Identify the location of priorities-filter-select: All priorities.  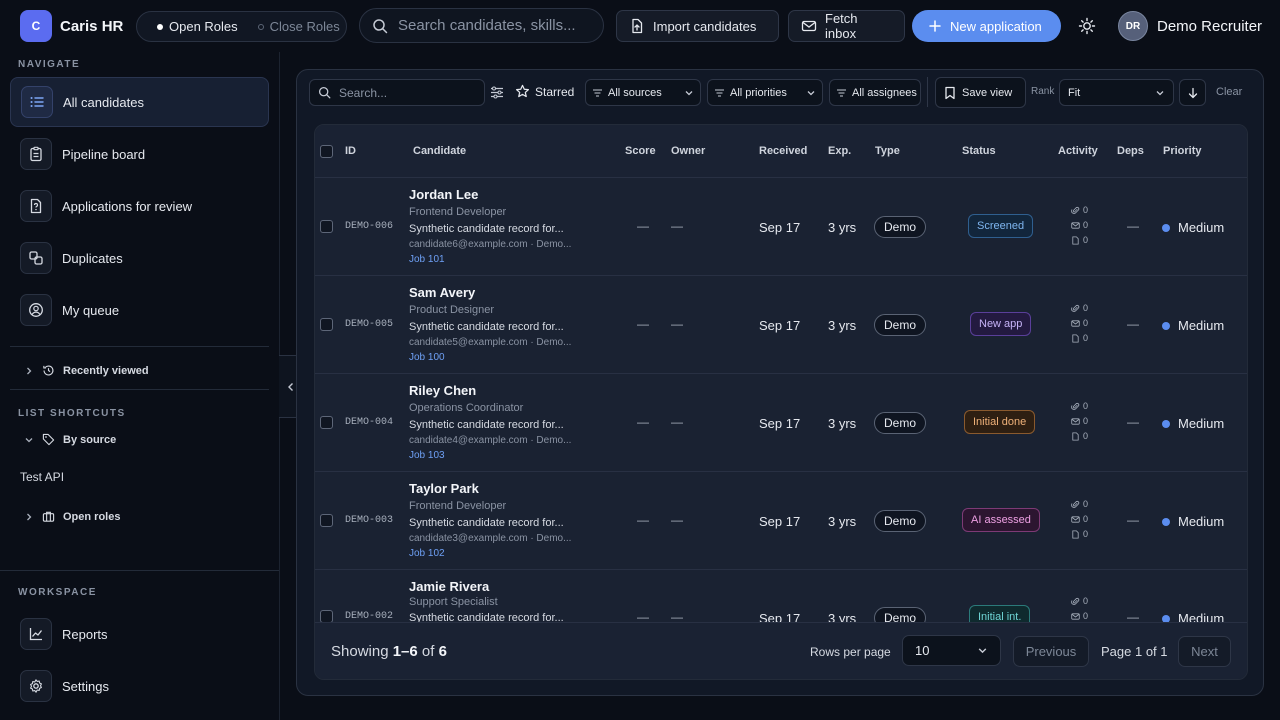
(765, 92).